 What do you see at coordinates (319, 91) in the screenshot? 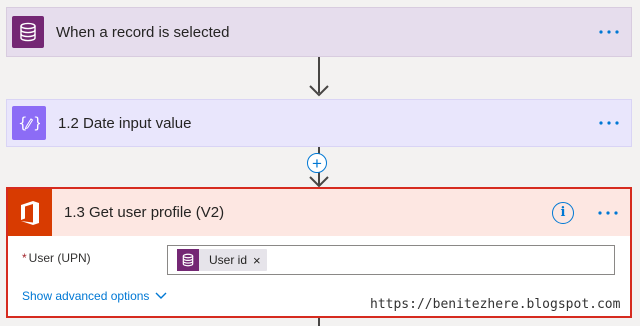
I see `connector-arrow-icon` at bounding box center [319, 91].